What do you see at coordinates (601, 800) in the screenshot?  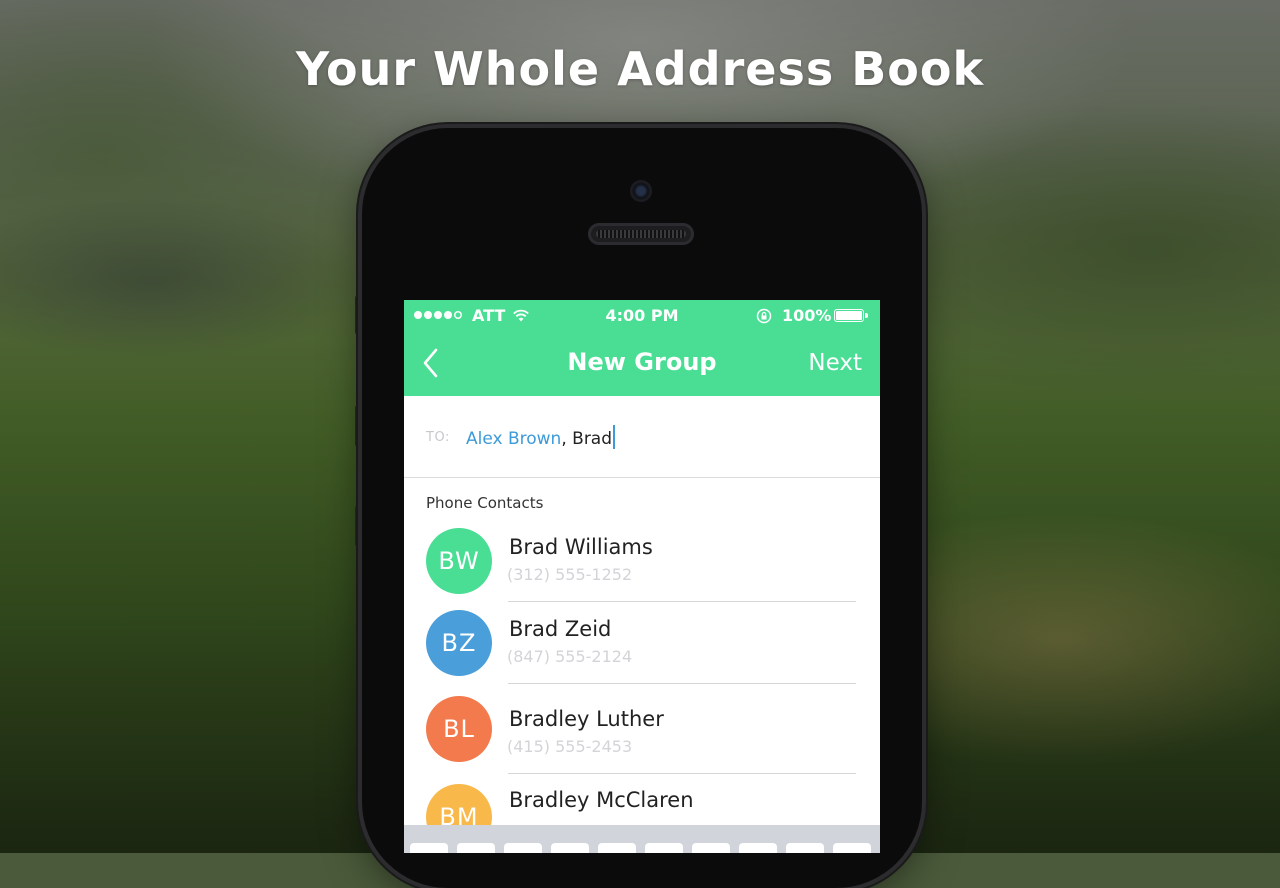 I see `contact-name: Bradley McClaren` at bounding box center [601, 800].